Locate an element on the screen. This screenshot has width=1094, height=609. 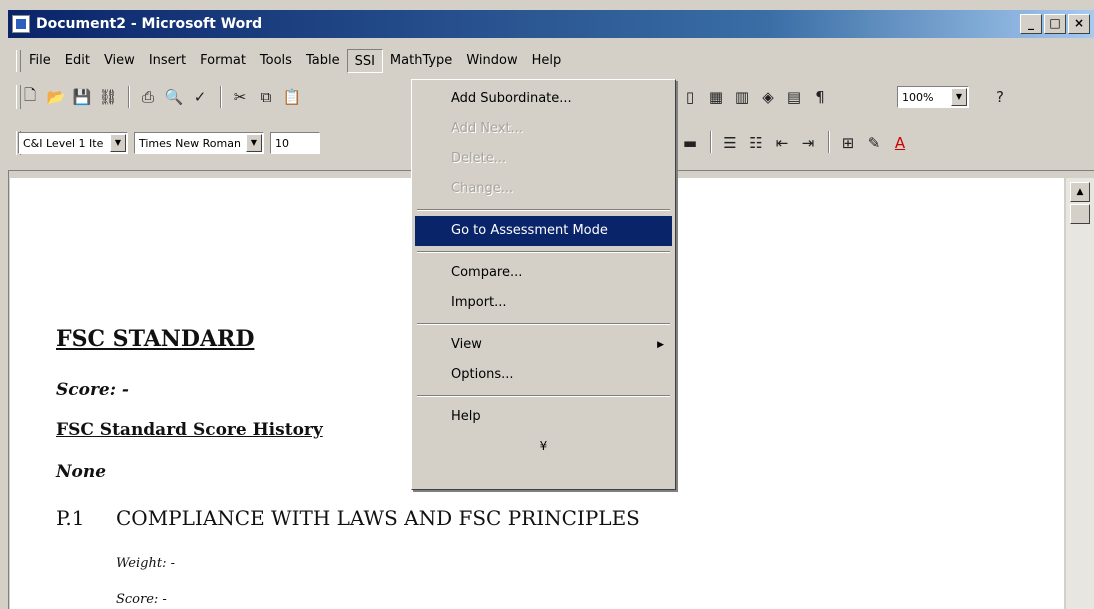
style-value: C&I Level 1 Ite is located at coordinates (63, 143).